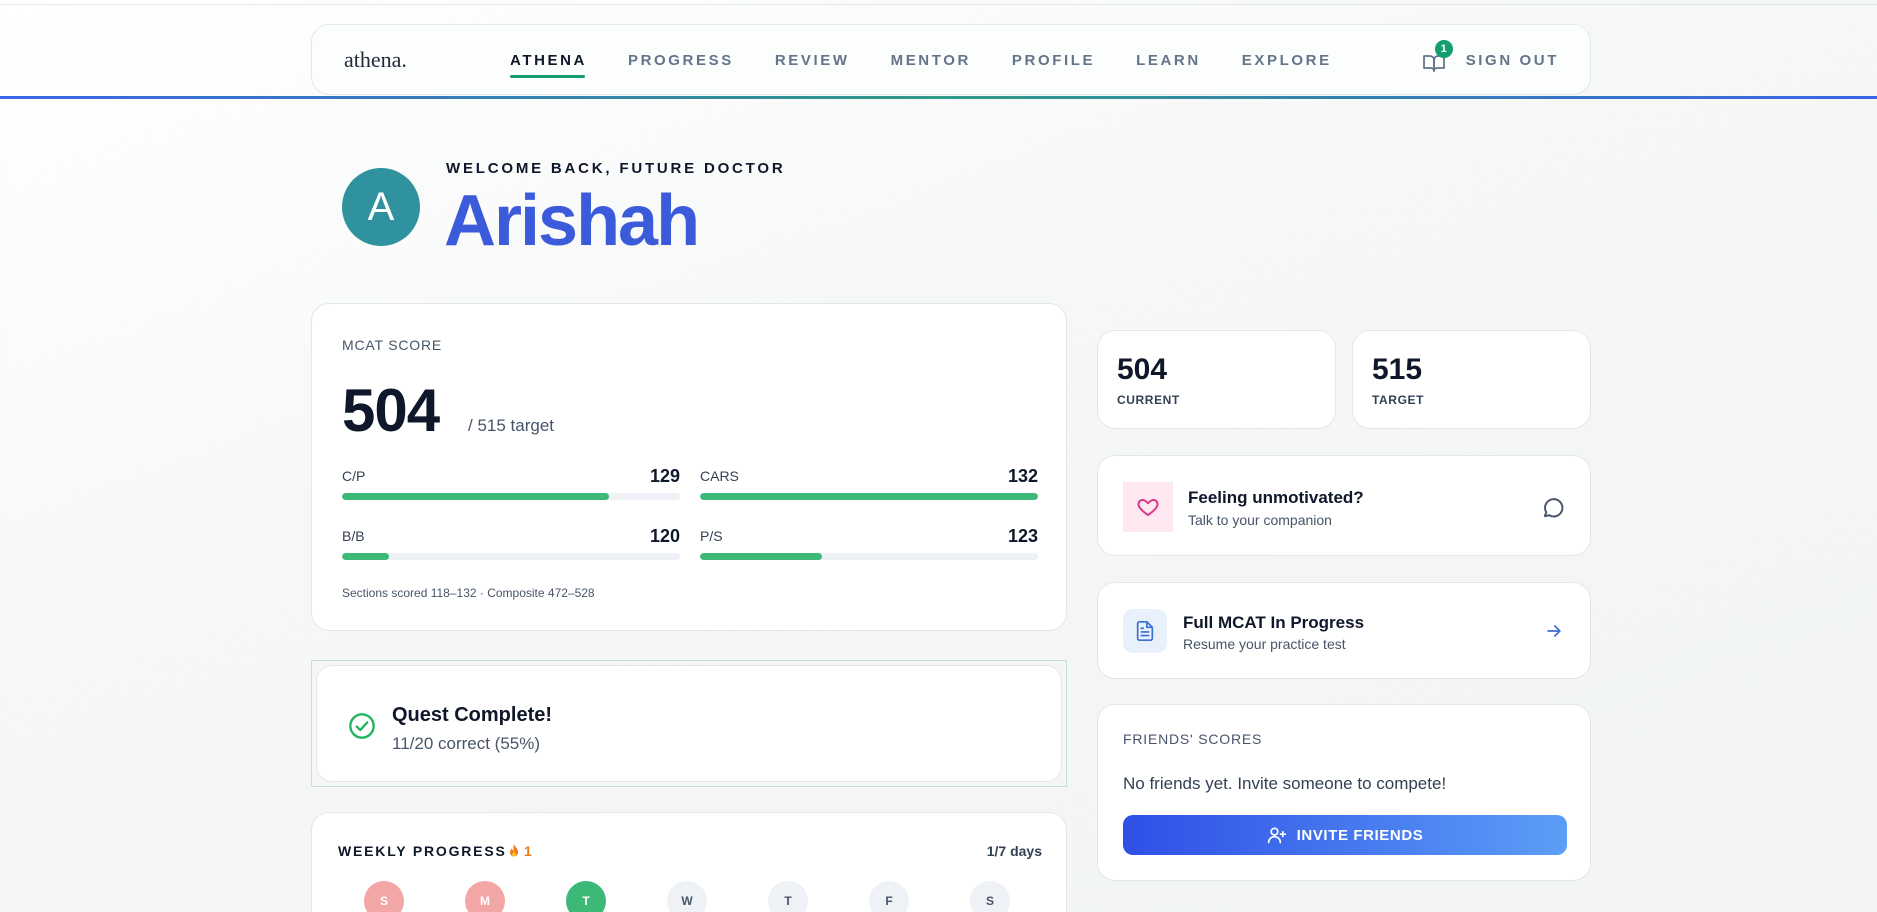  What do you see at coordinates (485, 896) in the screenshot?
I see `day-circle: M` at bounding box center [485, 896].